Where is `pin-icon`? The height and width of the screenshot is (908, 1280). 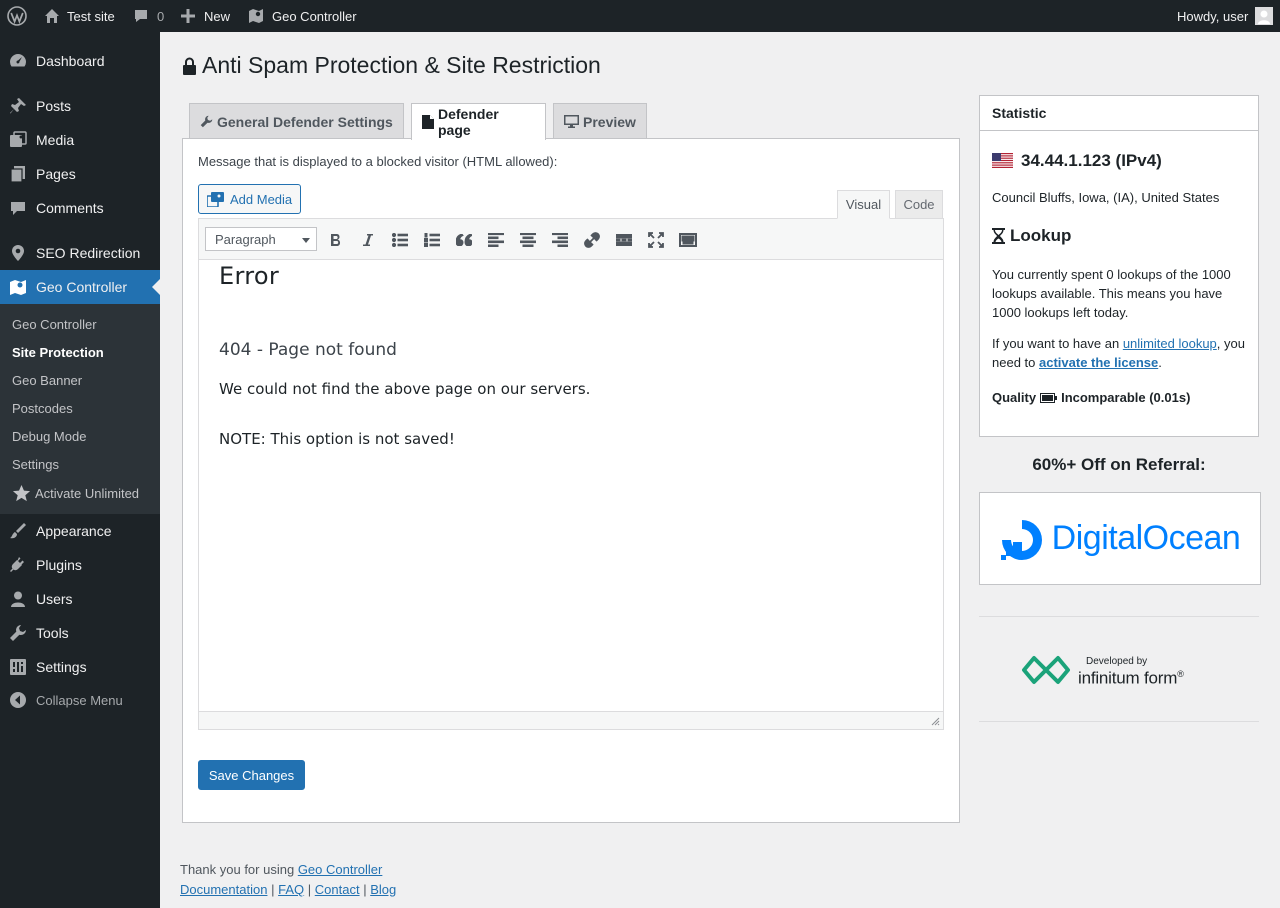
pin-icon is located at coordinates (18, 106).